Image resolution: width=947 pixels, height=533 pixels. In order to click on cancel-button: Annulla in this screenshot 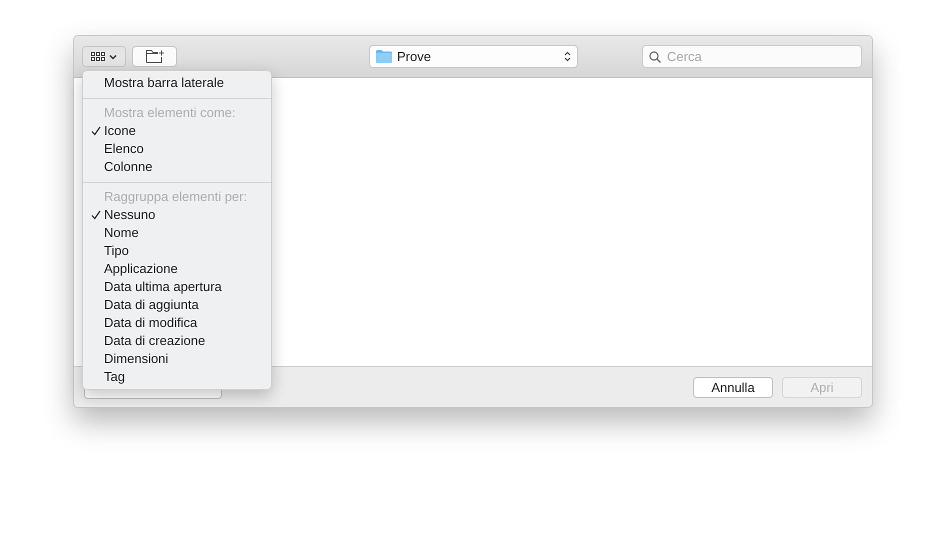, I will do `click(733, 387)`.